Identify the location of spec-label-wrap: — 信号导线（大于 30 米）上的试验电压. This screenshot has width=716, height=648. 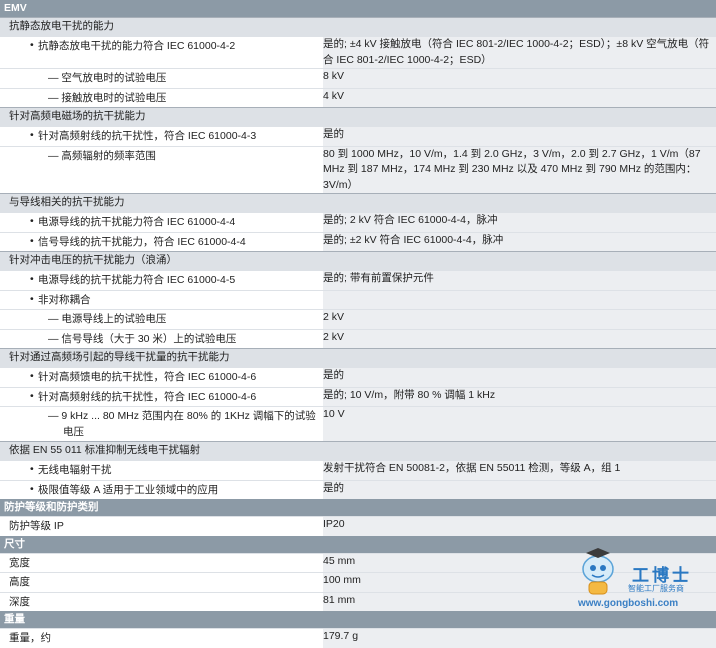
(161, 339).